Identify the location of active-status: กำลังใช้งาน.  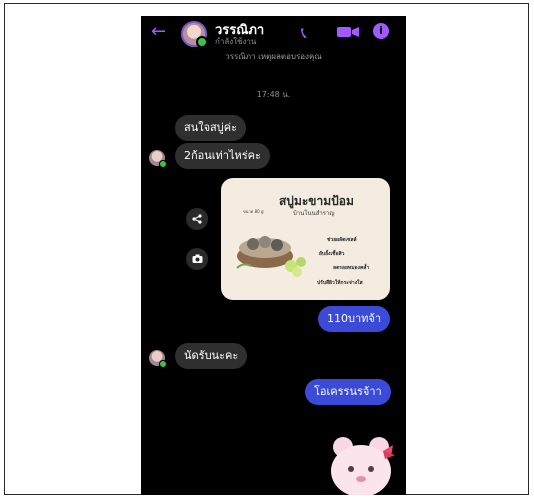
(236, 41).